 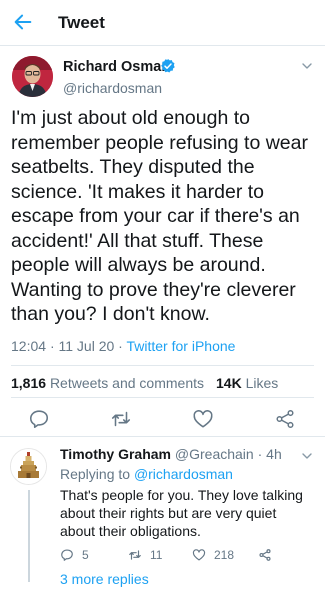 I want to click on tweet-date: 11 Jul 20, so click(x=86, y=346).